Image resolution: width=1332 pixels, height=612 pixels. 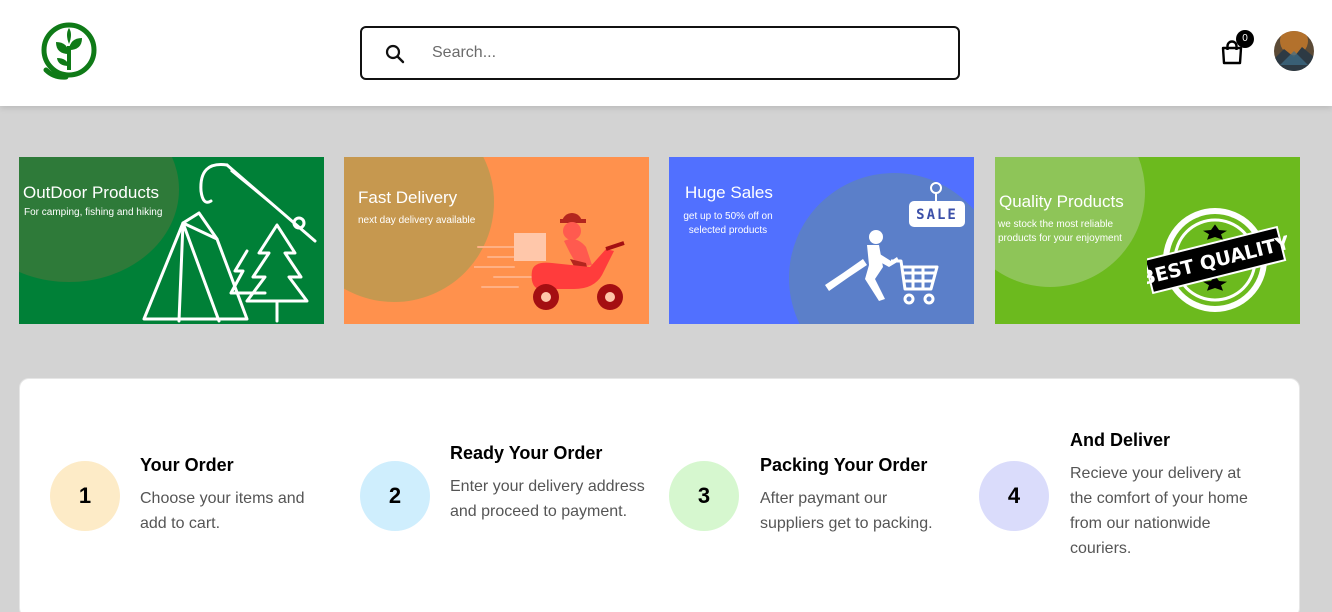 What do you see at coordinates (85, 496) in the screenshot?
I see `step-number-badge: 1` at bounding box center [85, 496].